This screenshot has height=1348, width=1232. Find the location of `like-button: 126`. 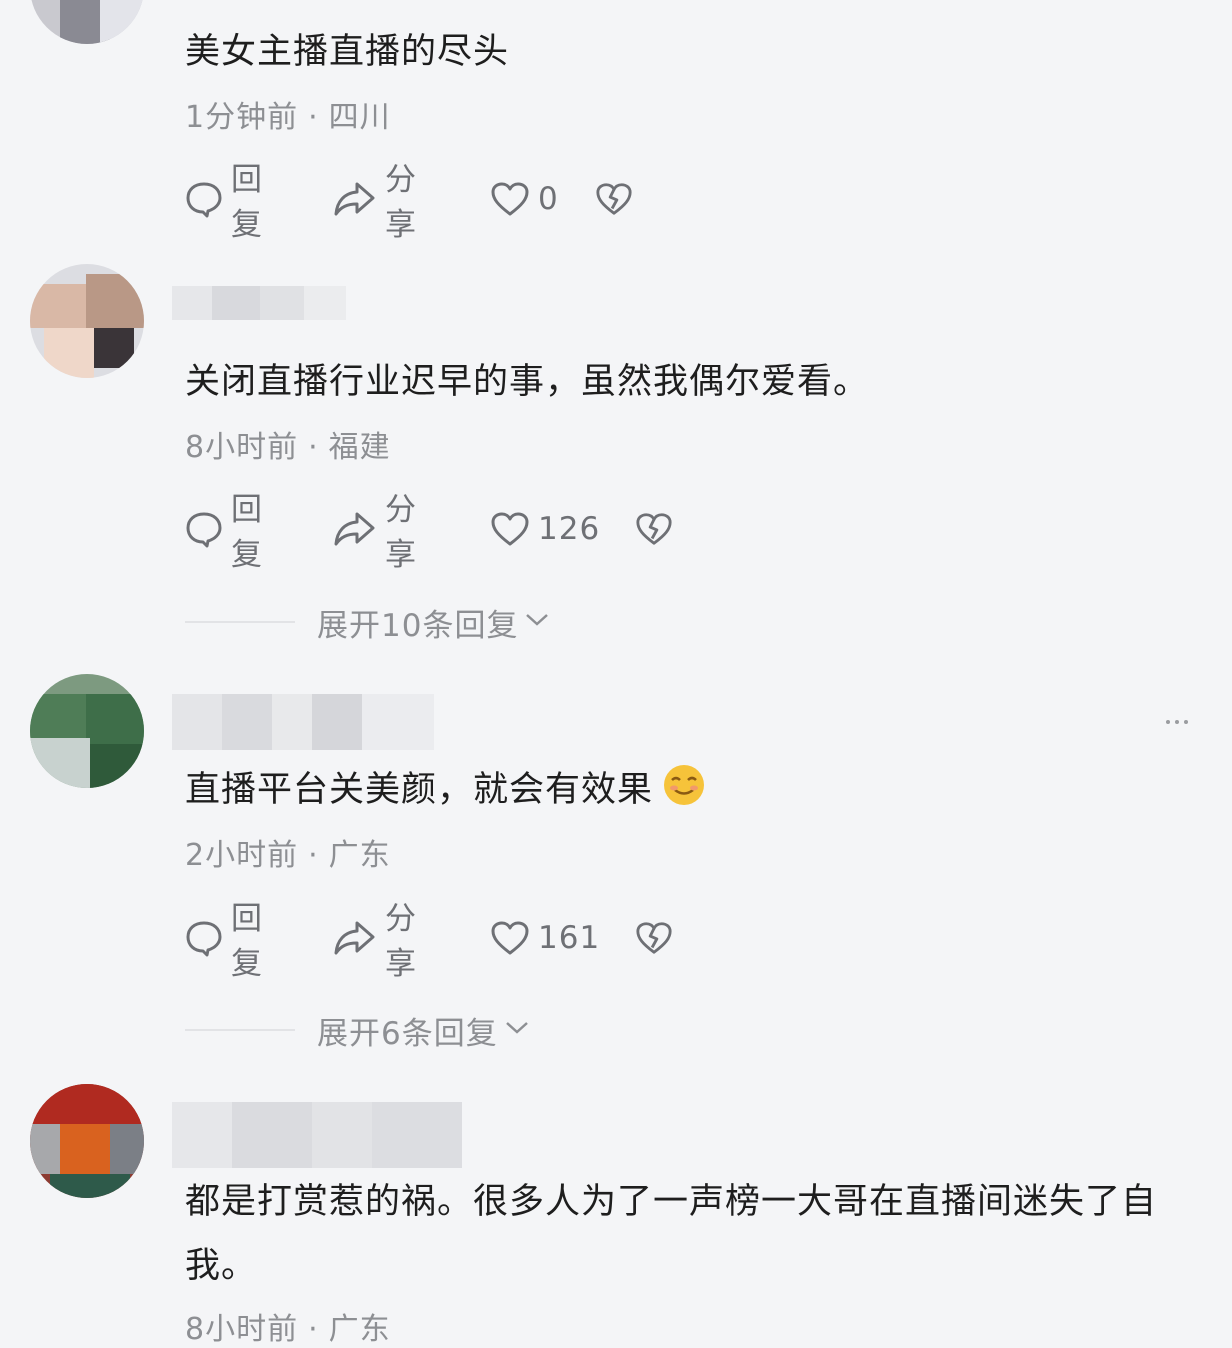

like-button: 126 is located at coordinates (545, 529).